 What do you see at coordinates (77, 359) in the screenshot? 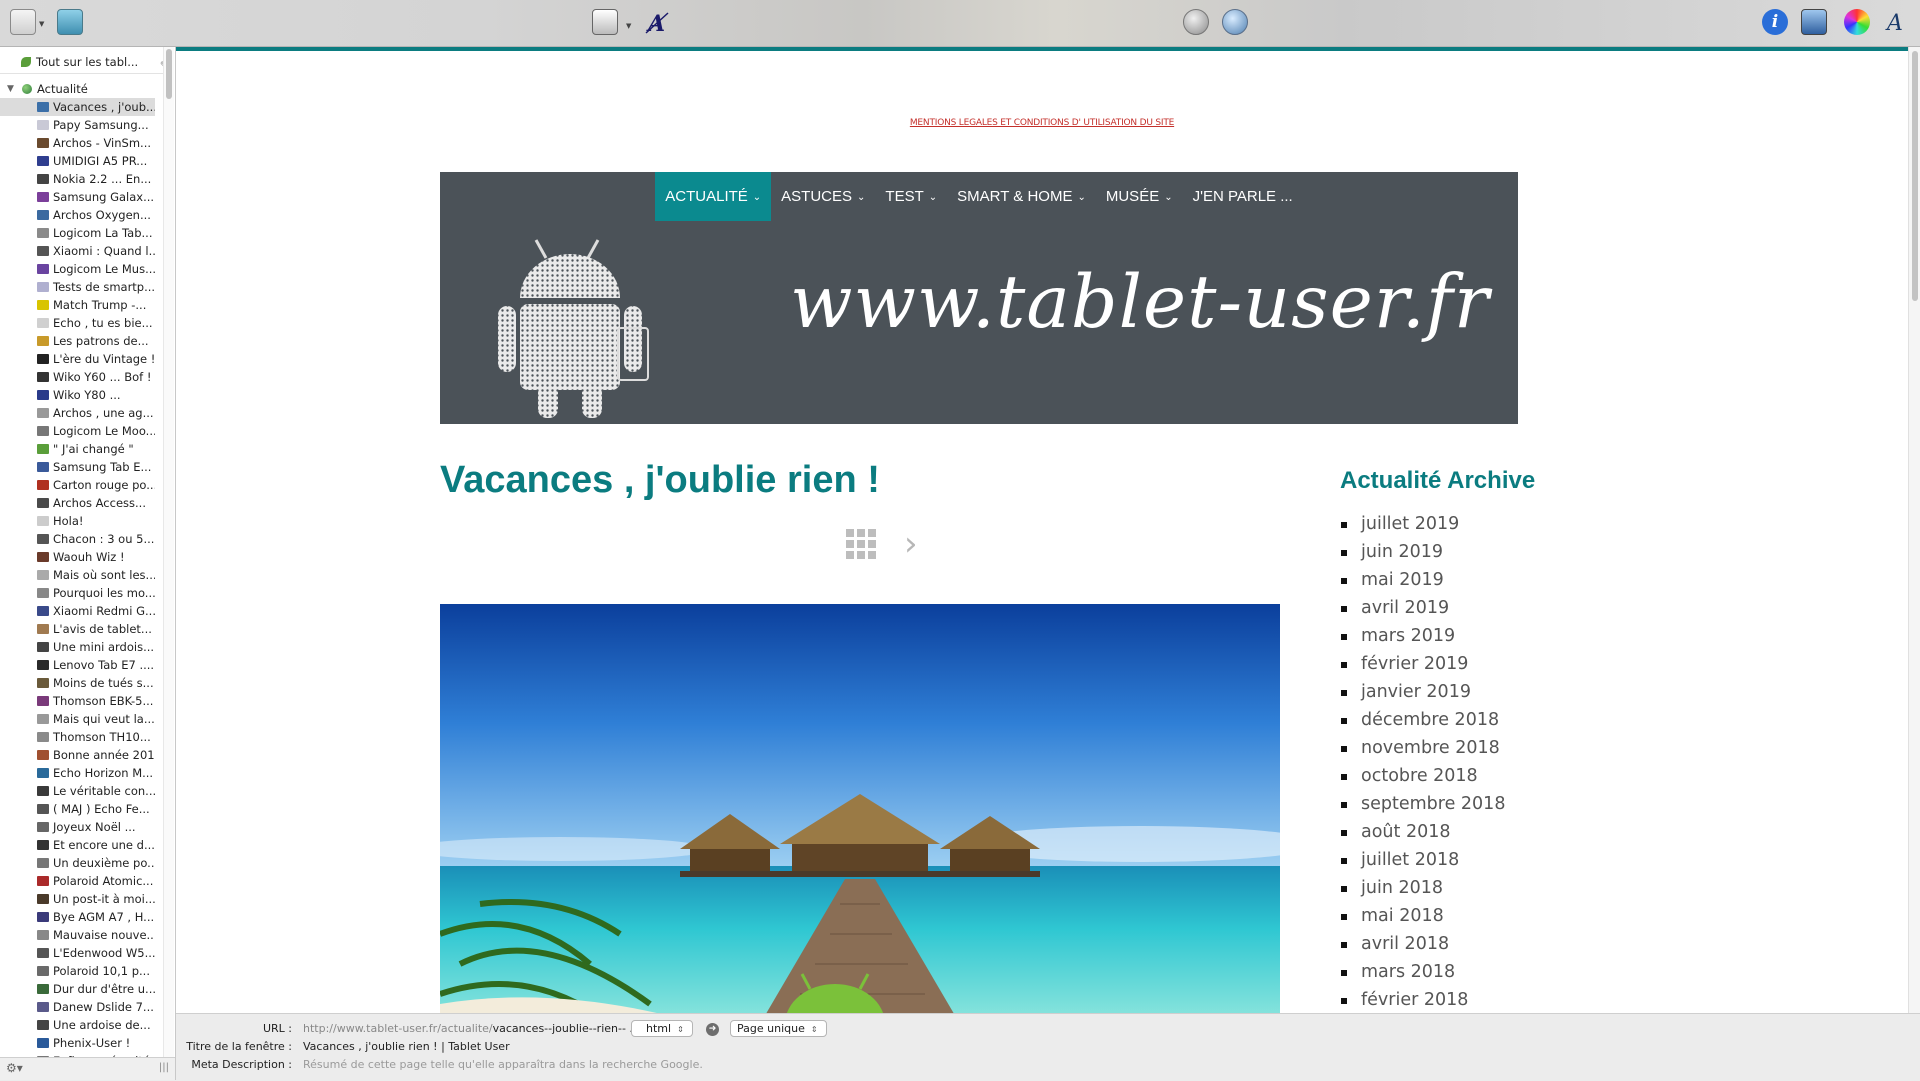
I see `sidebar-page-item: L'ère du Vintage !` at bounding box center [77, 359].